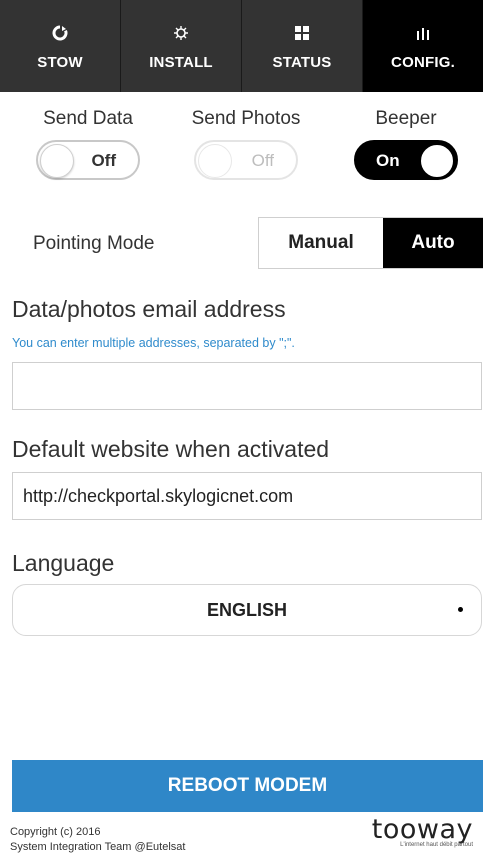  Describe the element at coordinates (149, 309) in the screenshot. I see `email-heading: Data/photos email address` at that location.